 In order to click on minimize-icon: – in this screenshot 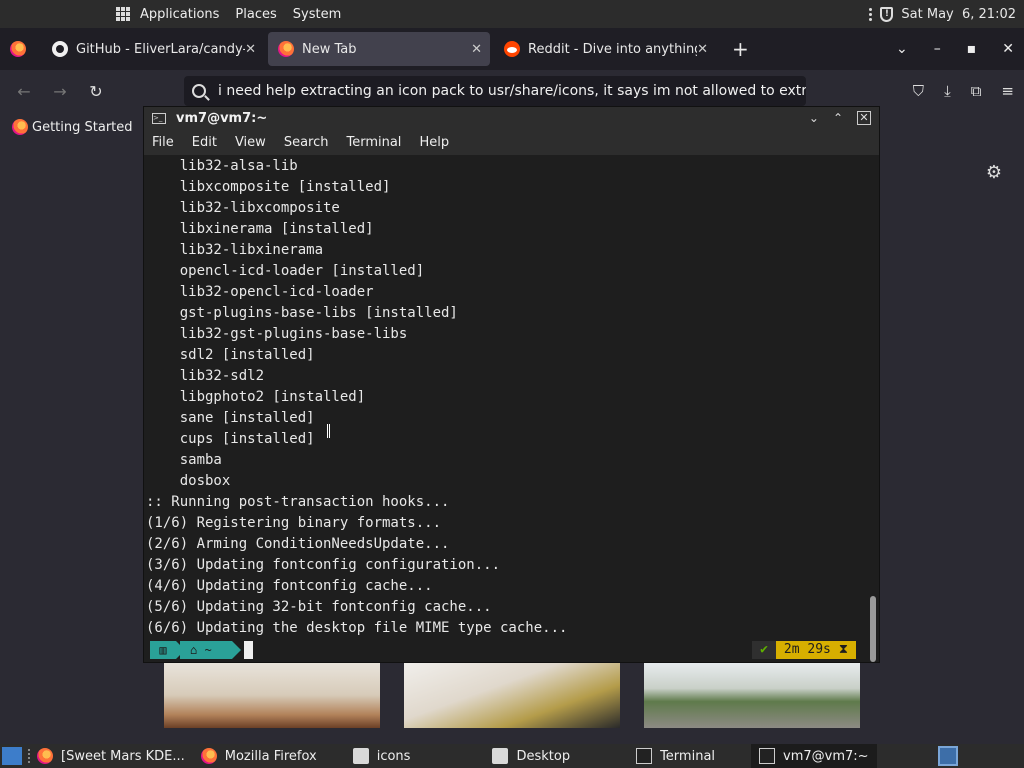, I will do `click(937, 49)`.